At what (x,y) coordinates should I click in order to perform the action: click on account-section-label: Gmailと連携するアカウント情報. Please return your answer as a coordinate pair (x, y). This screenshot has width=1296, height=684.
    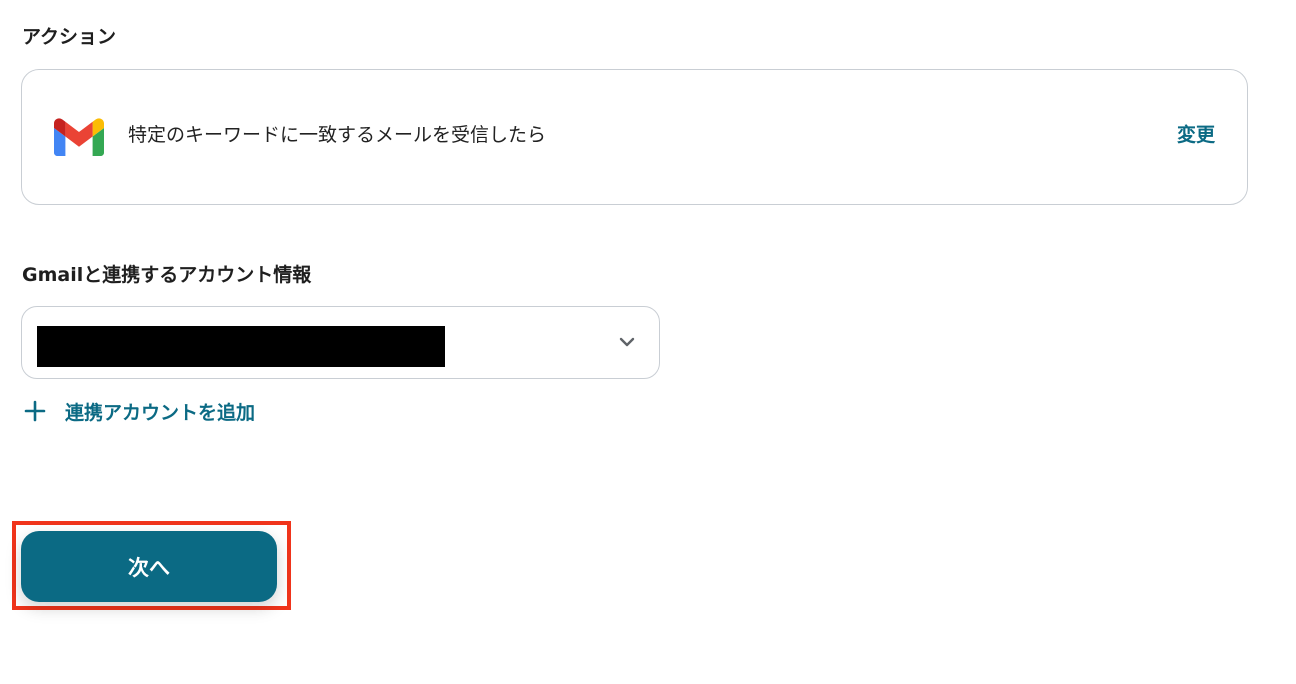
    Looking at the image, I should click on (167, 275).